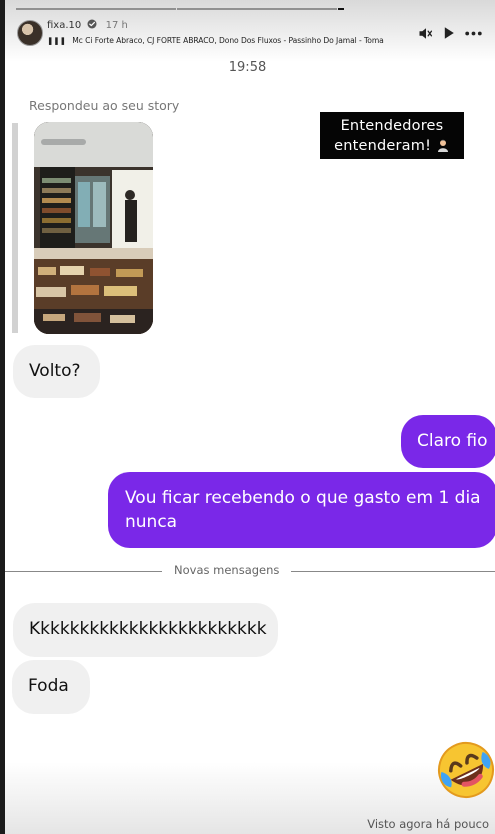 The width and height of the screenshot is (495, 834). I want to click on new-messages-label: Novas mensagens, so click(227, 570).